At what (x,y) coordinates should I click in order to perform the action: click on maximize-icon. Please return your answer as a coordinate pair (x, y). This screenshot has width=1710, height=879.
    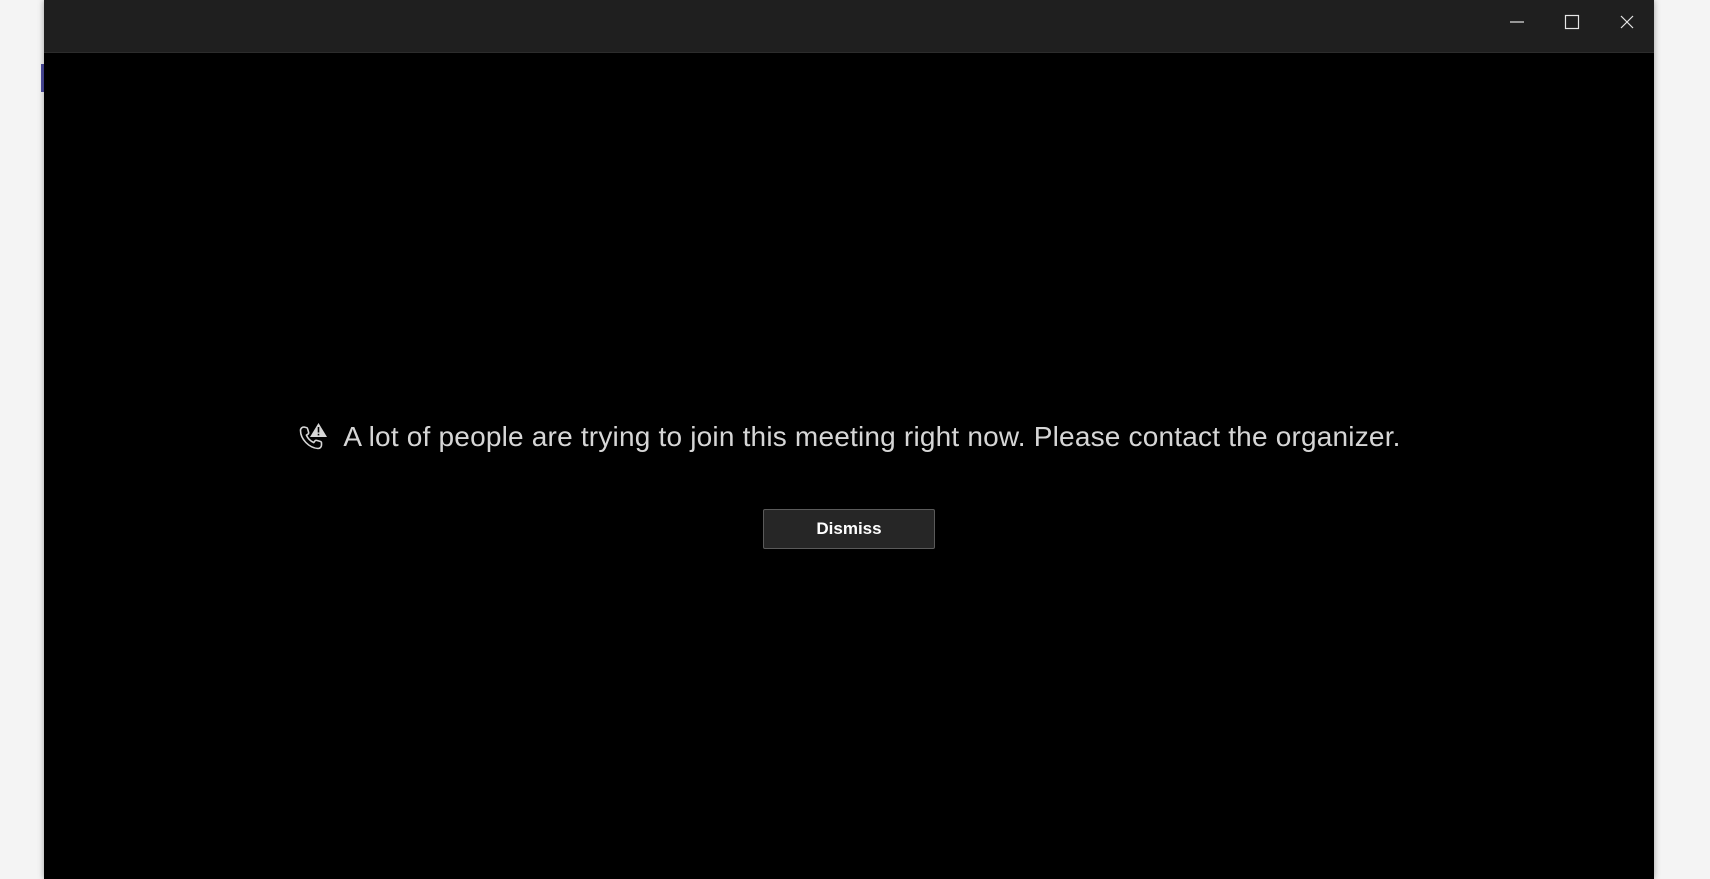
    Looking at the image, I should click on (1571, 22).